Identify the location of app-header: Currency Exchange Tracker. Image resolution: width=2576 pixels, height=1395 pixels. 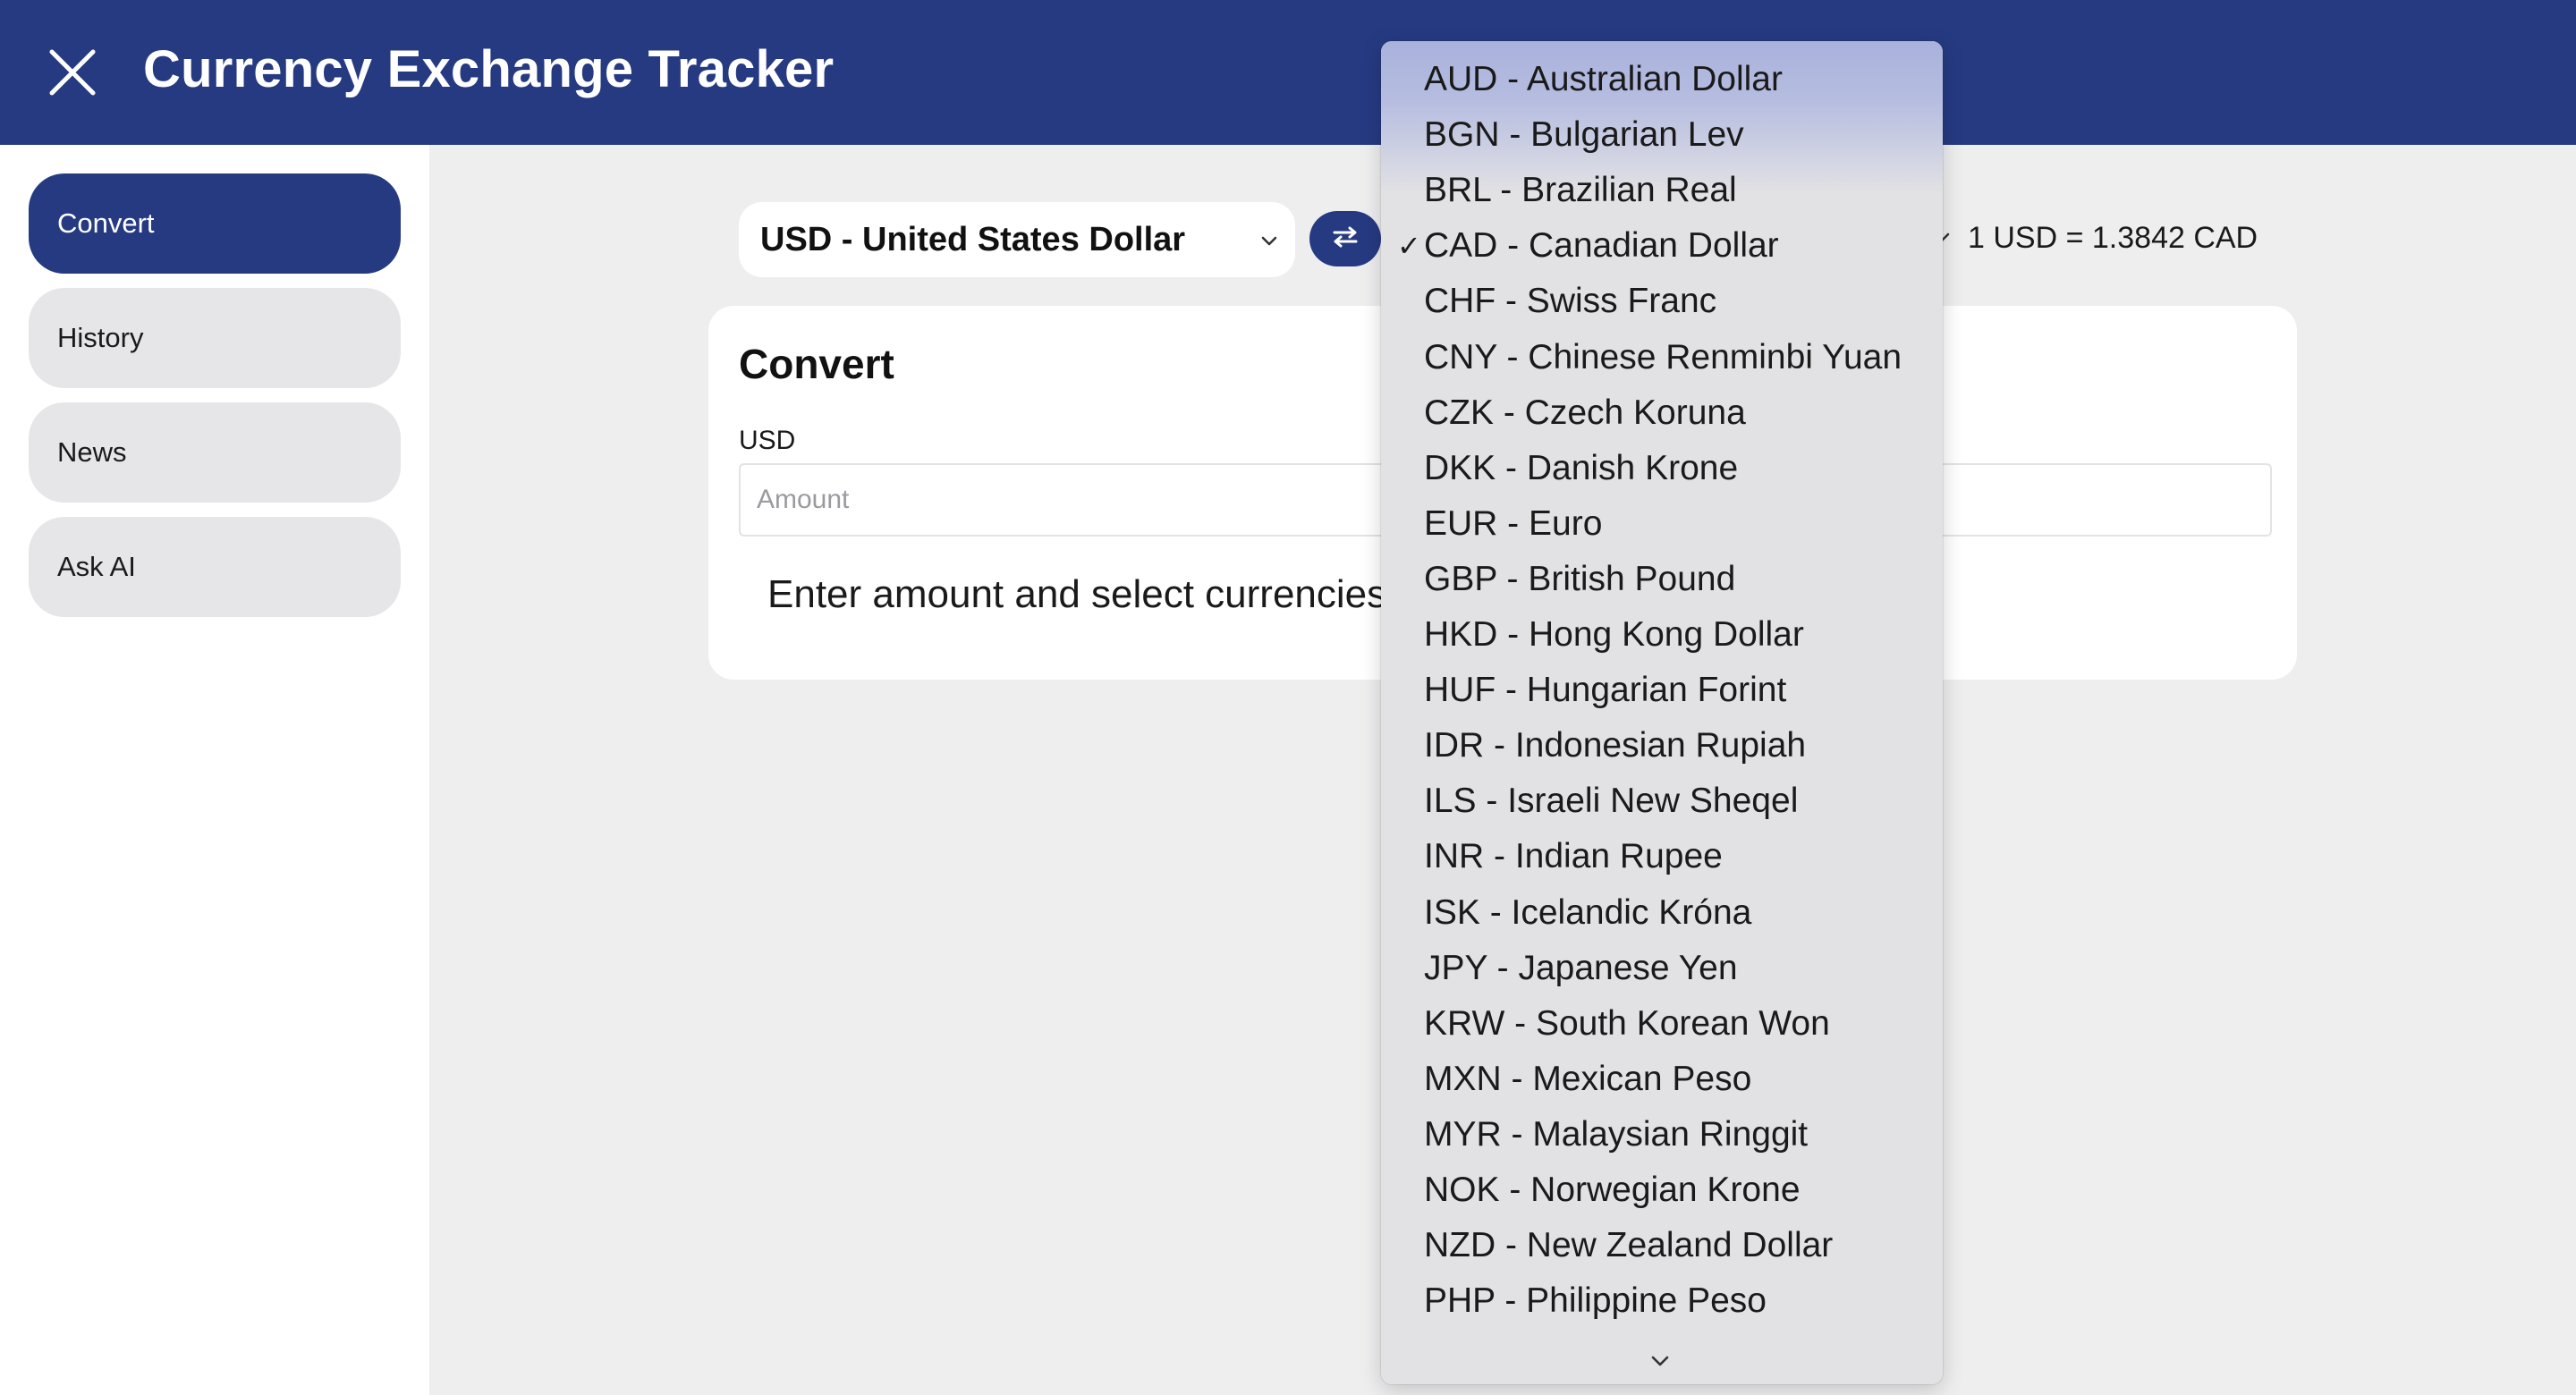
(1288, 72).